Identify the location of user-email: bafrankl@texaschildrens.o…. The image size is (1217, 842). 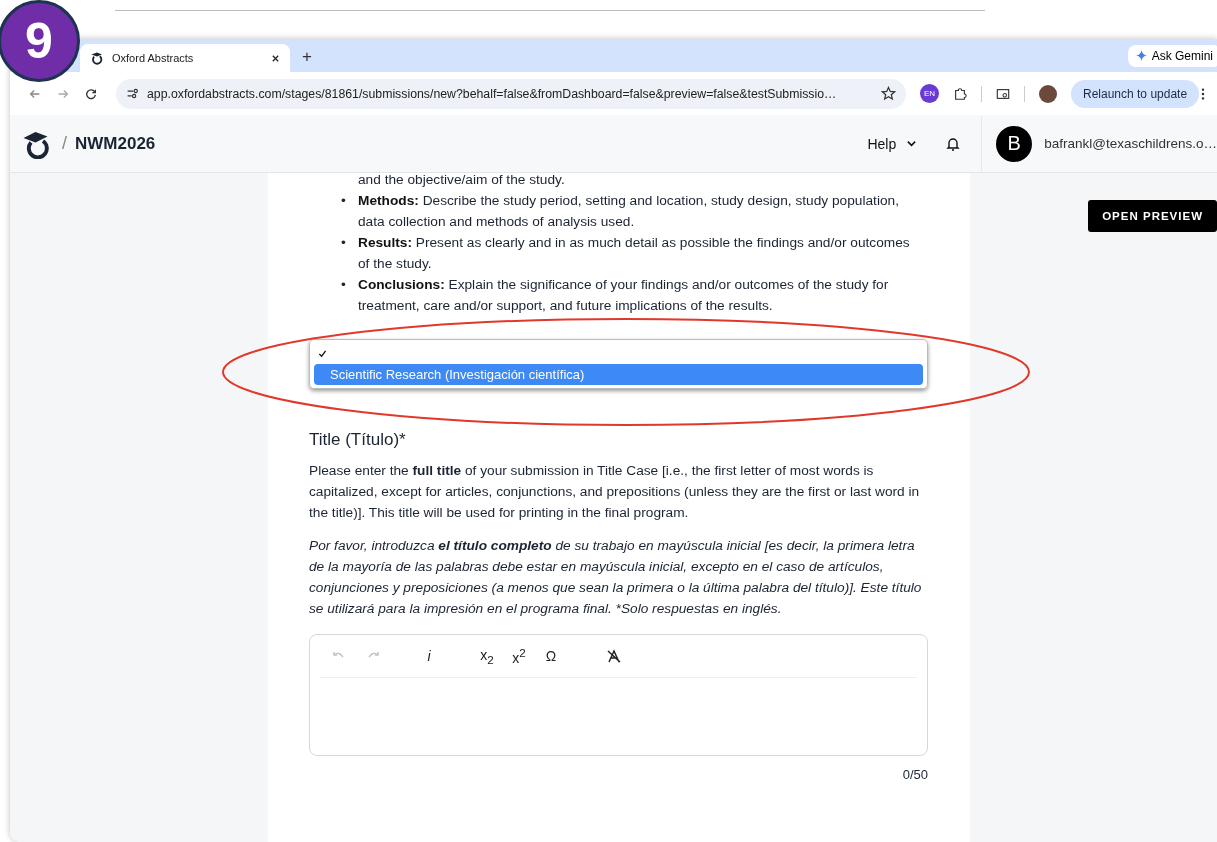
(1130, 143).